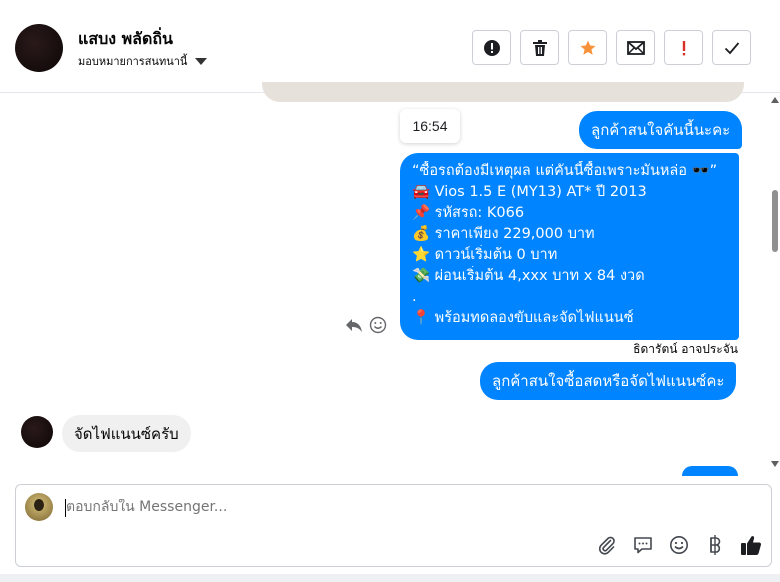 The image size is (780, 582). Describe the element at coordinates (393, 525) in the screenshot. I see `reply-composer` at that location.